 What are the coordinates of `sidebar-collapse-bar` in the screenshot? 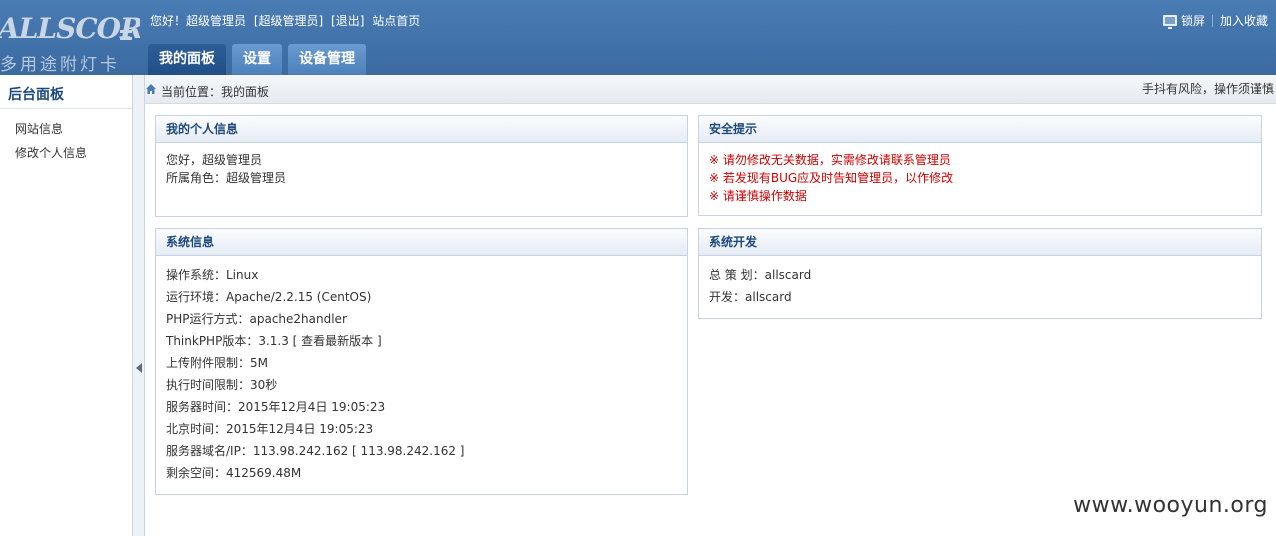 It's located at (139, 305).